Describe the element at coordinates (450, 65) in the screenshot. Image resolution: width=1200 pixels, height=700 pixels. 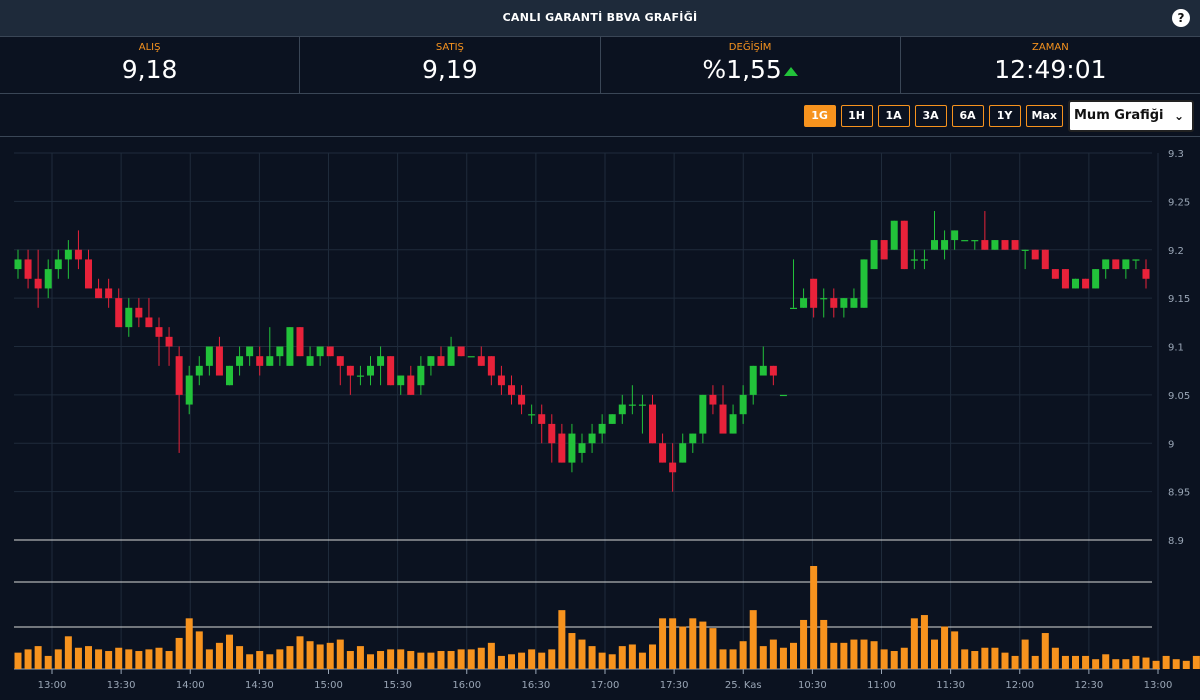
I see `stat-ask: SATIŞ 9,19` at that location.